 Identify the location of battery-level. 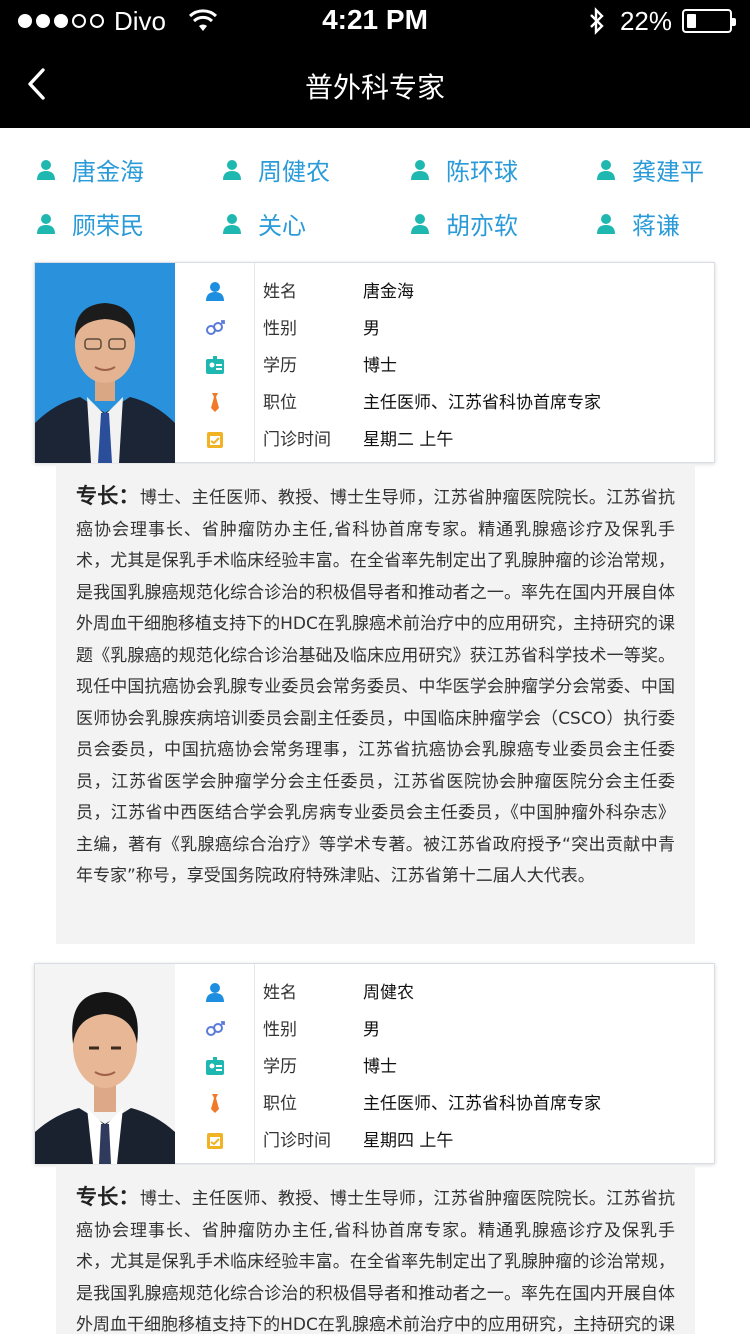
(691, 21).